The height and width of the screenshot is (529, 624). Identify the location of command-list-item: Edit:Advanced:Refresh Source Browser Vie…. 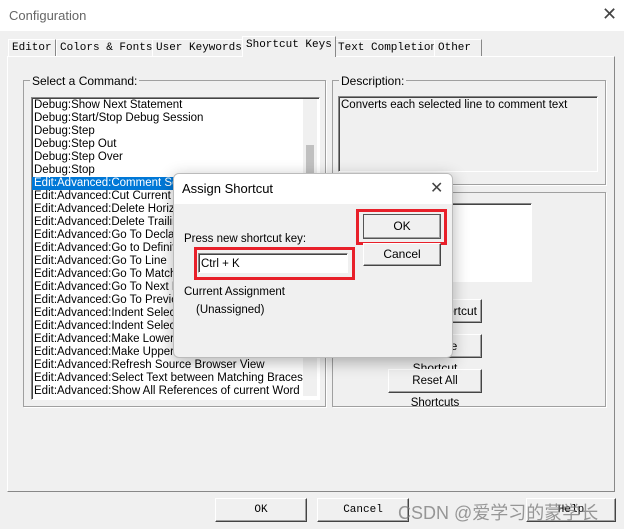
(175, 365).